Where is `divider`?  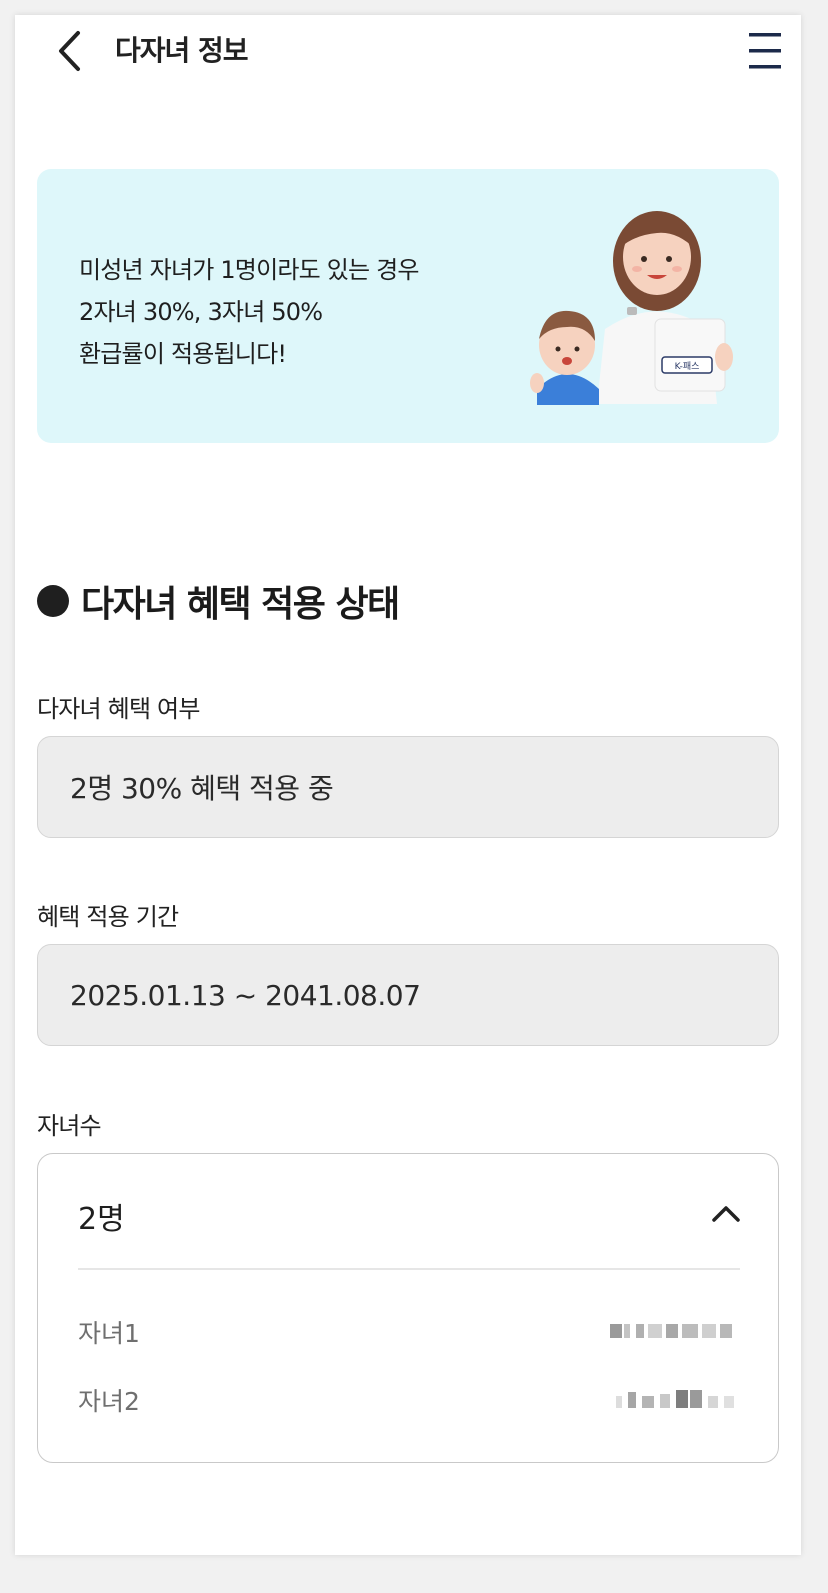 divider is located at coordinates (409, 1269).